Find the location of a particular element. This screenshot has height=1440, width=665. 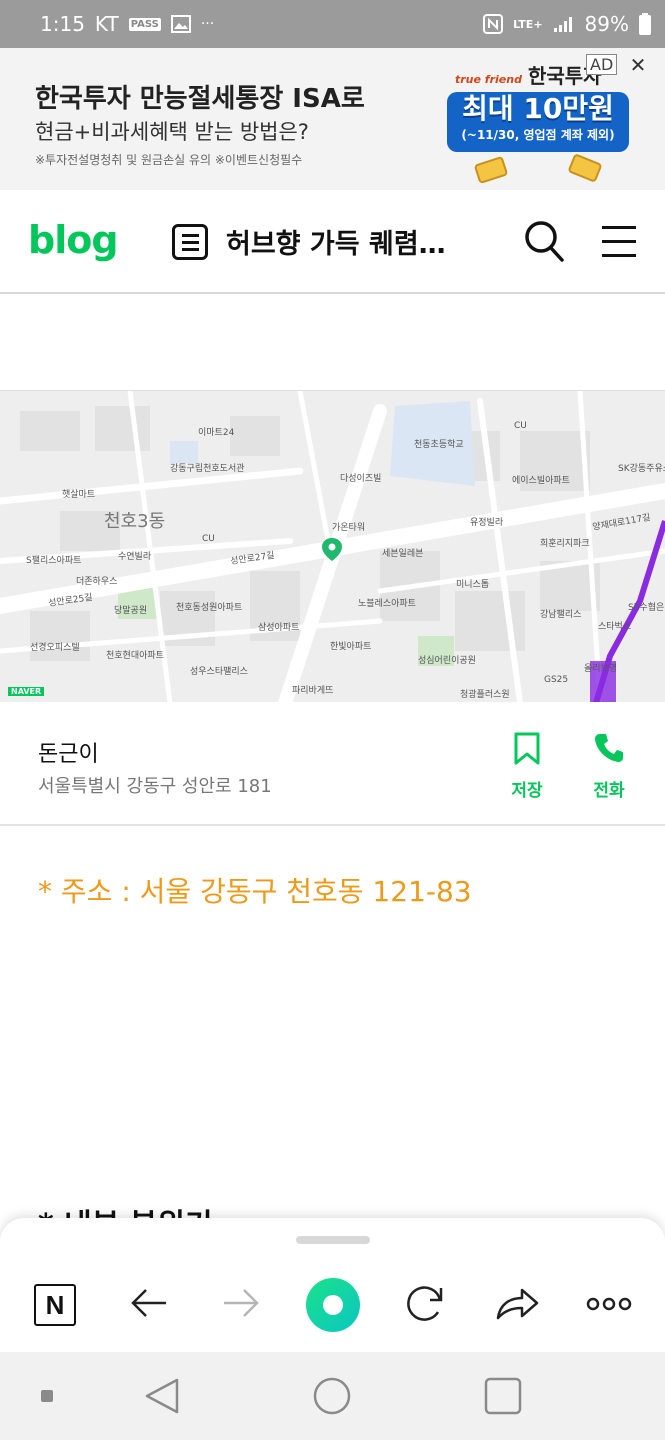

status-carrier: KT is located at coordinates (106, 24).